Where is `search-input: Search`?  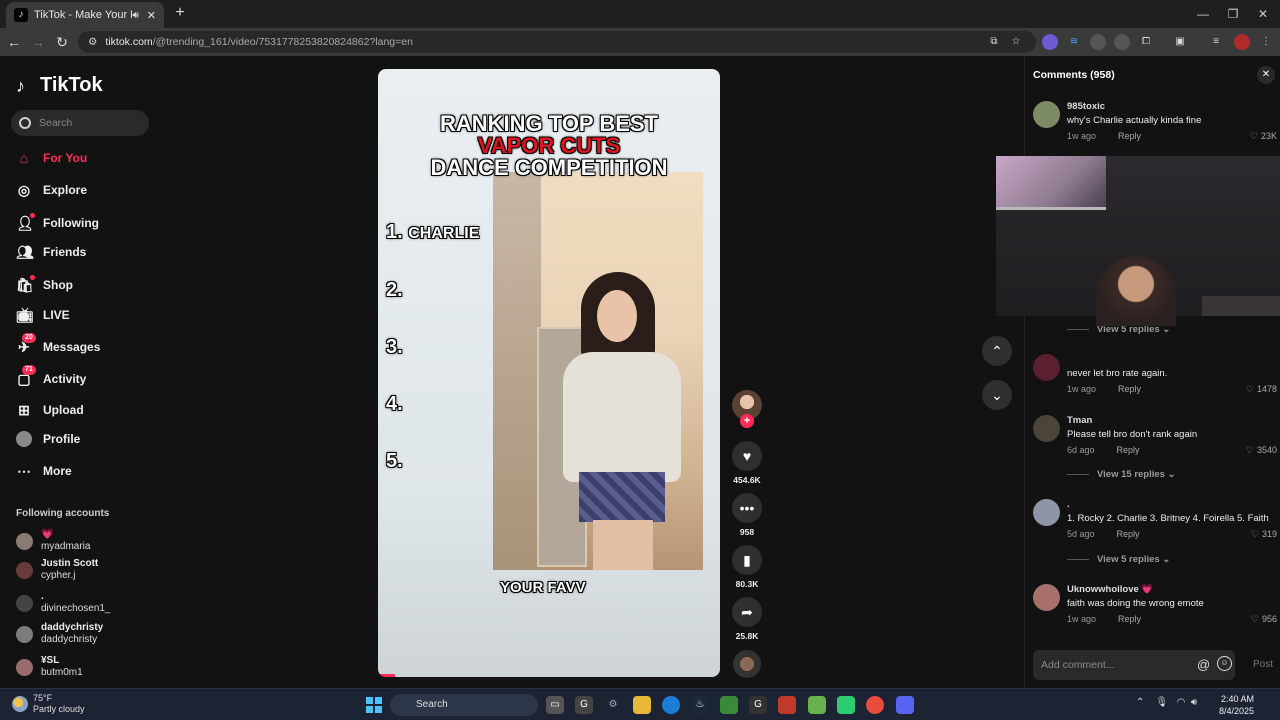
search-input: Search is located at coordinates (80, 123).